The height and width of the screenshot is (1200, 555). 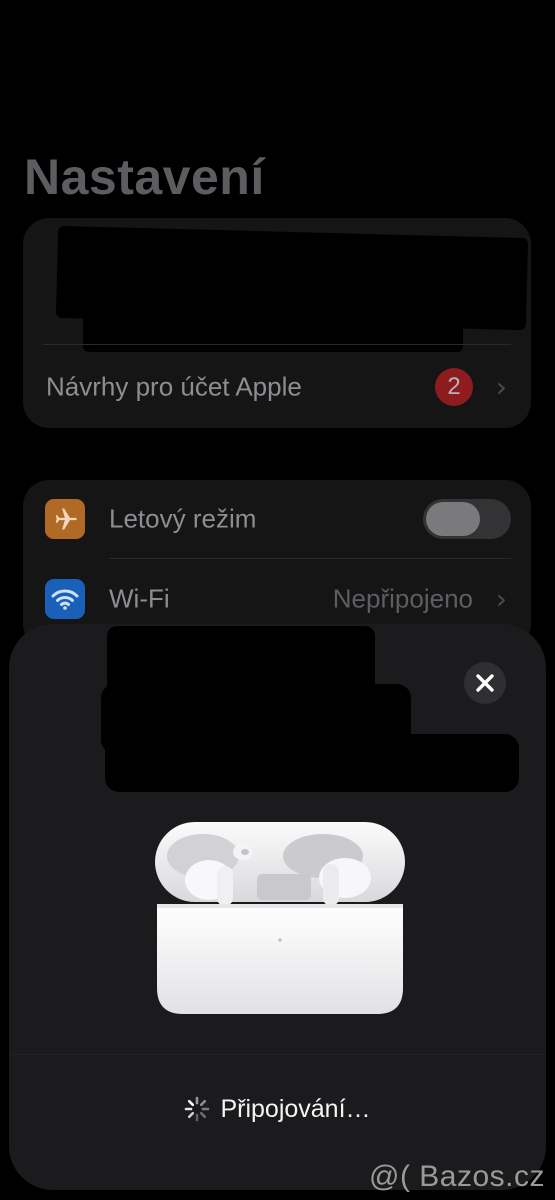 I want to click on wifi-icon, so click(x=65, y=599).